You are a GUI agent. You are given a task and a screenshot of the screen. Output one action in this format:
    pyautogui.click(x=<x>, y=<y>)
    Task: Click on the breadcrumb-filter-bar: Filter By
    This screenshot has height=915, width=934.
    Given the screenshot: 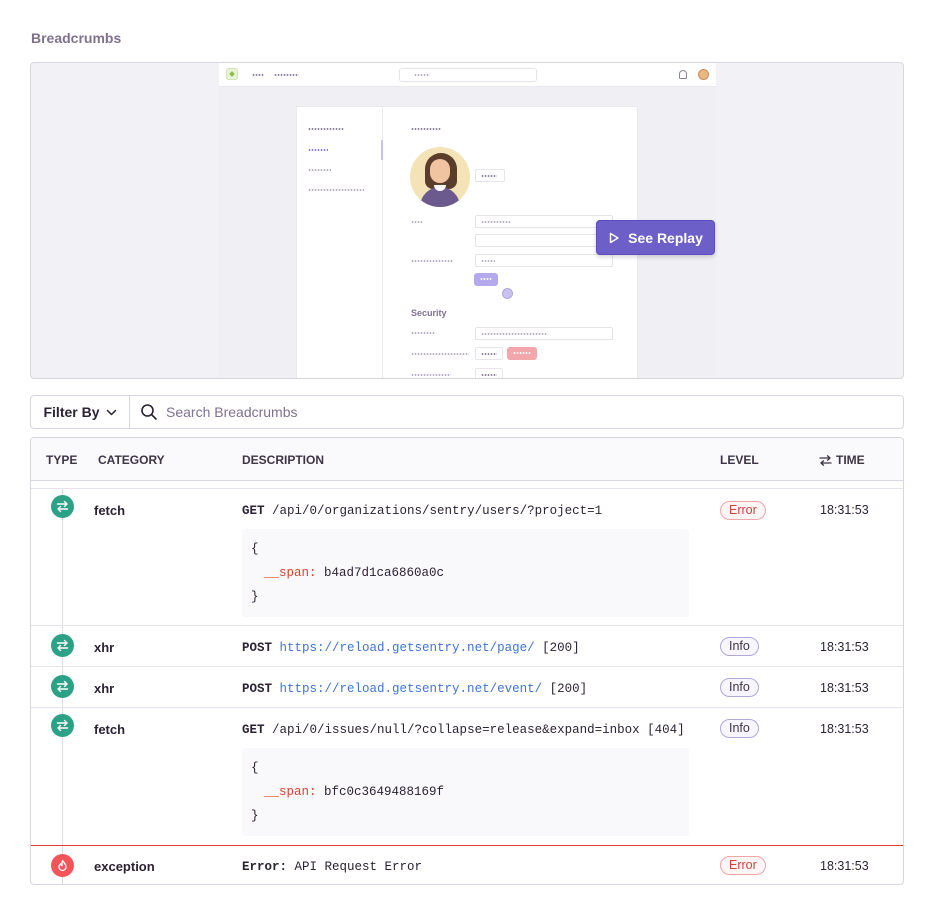 What is the action you would take?
    pyautogui.click(x=467, y=412)
    